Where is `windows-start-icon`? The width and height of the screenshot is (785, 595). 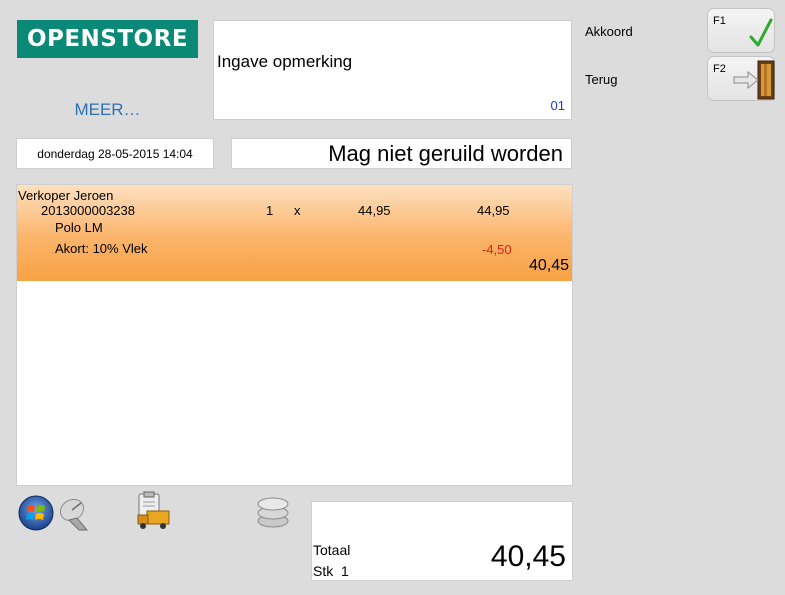
windows-start-icon is located at coordinates (36, 513).